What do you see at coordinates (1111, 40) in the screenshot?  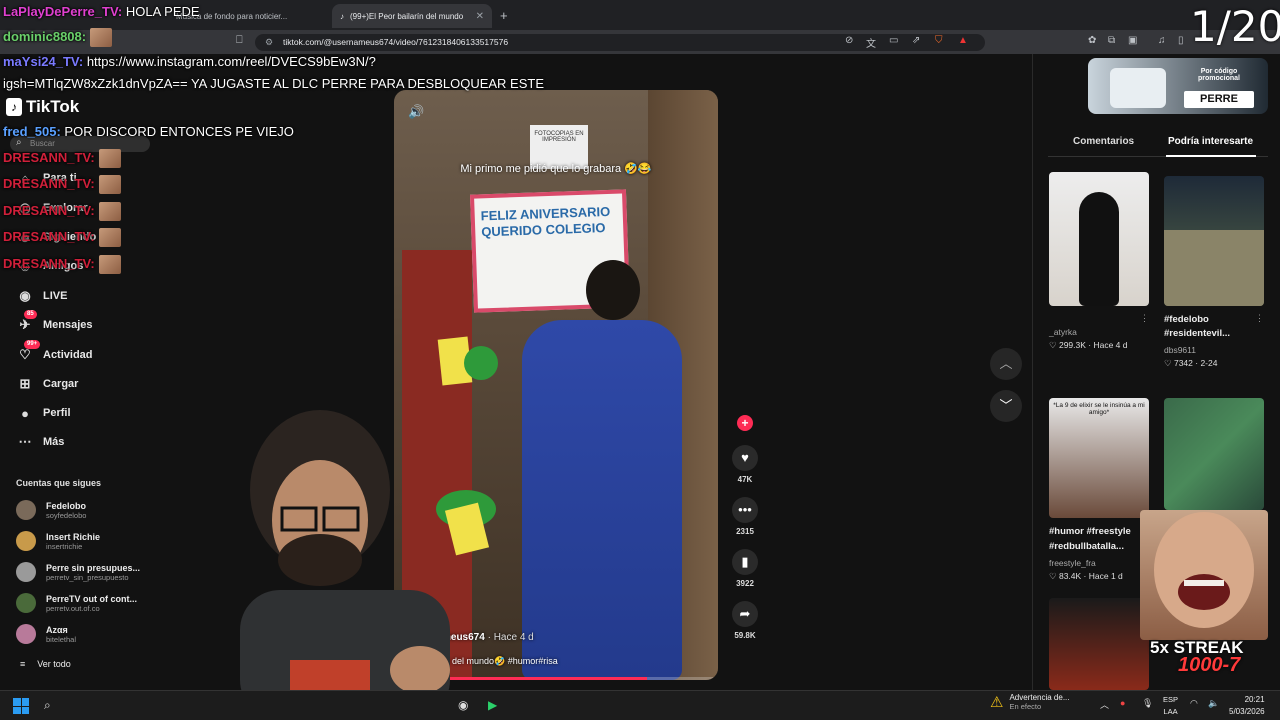 I see `puzzle-icon: ⧉` at bounding box center [1111, 40].